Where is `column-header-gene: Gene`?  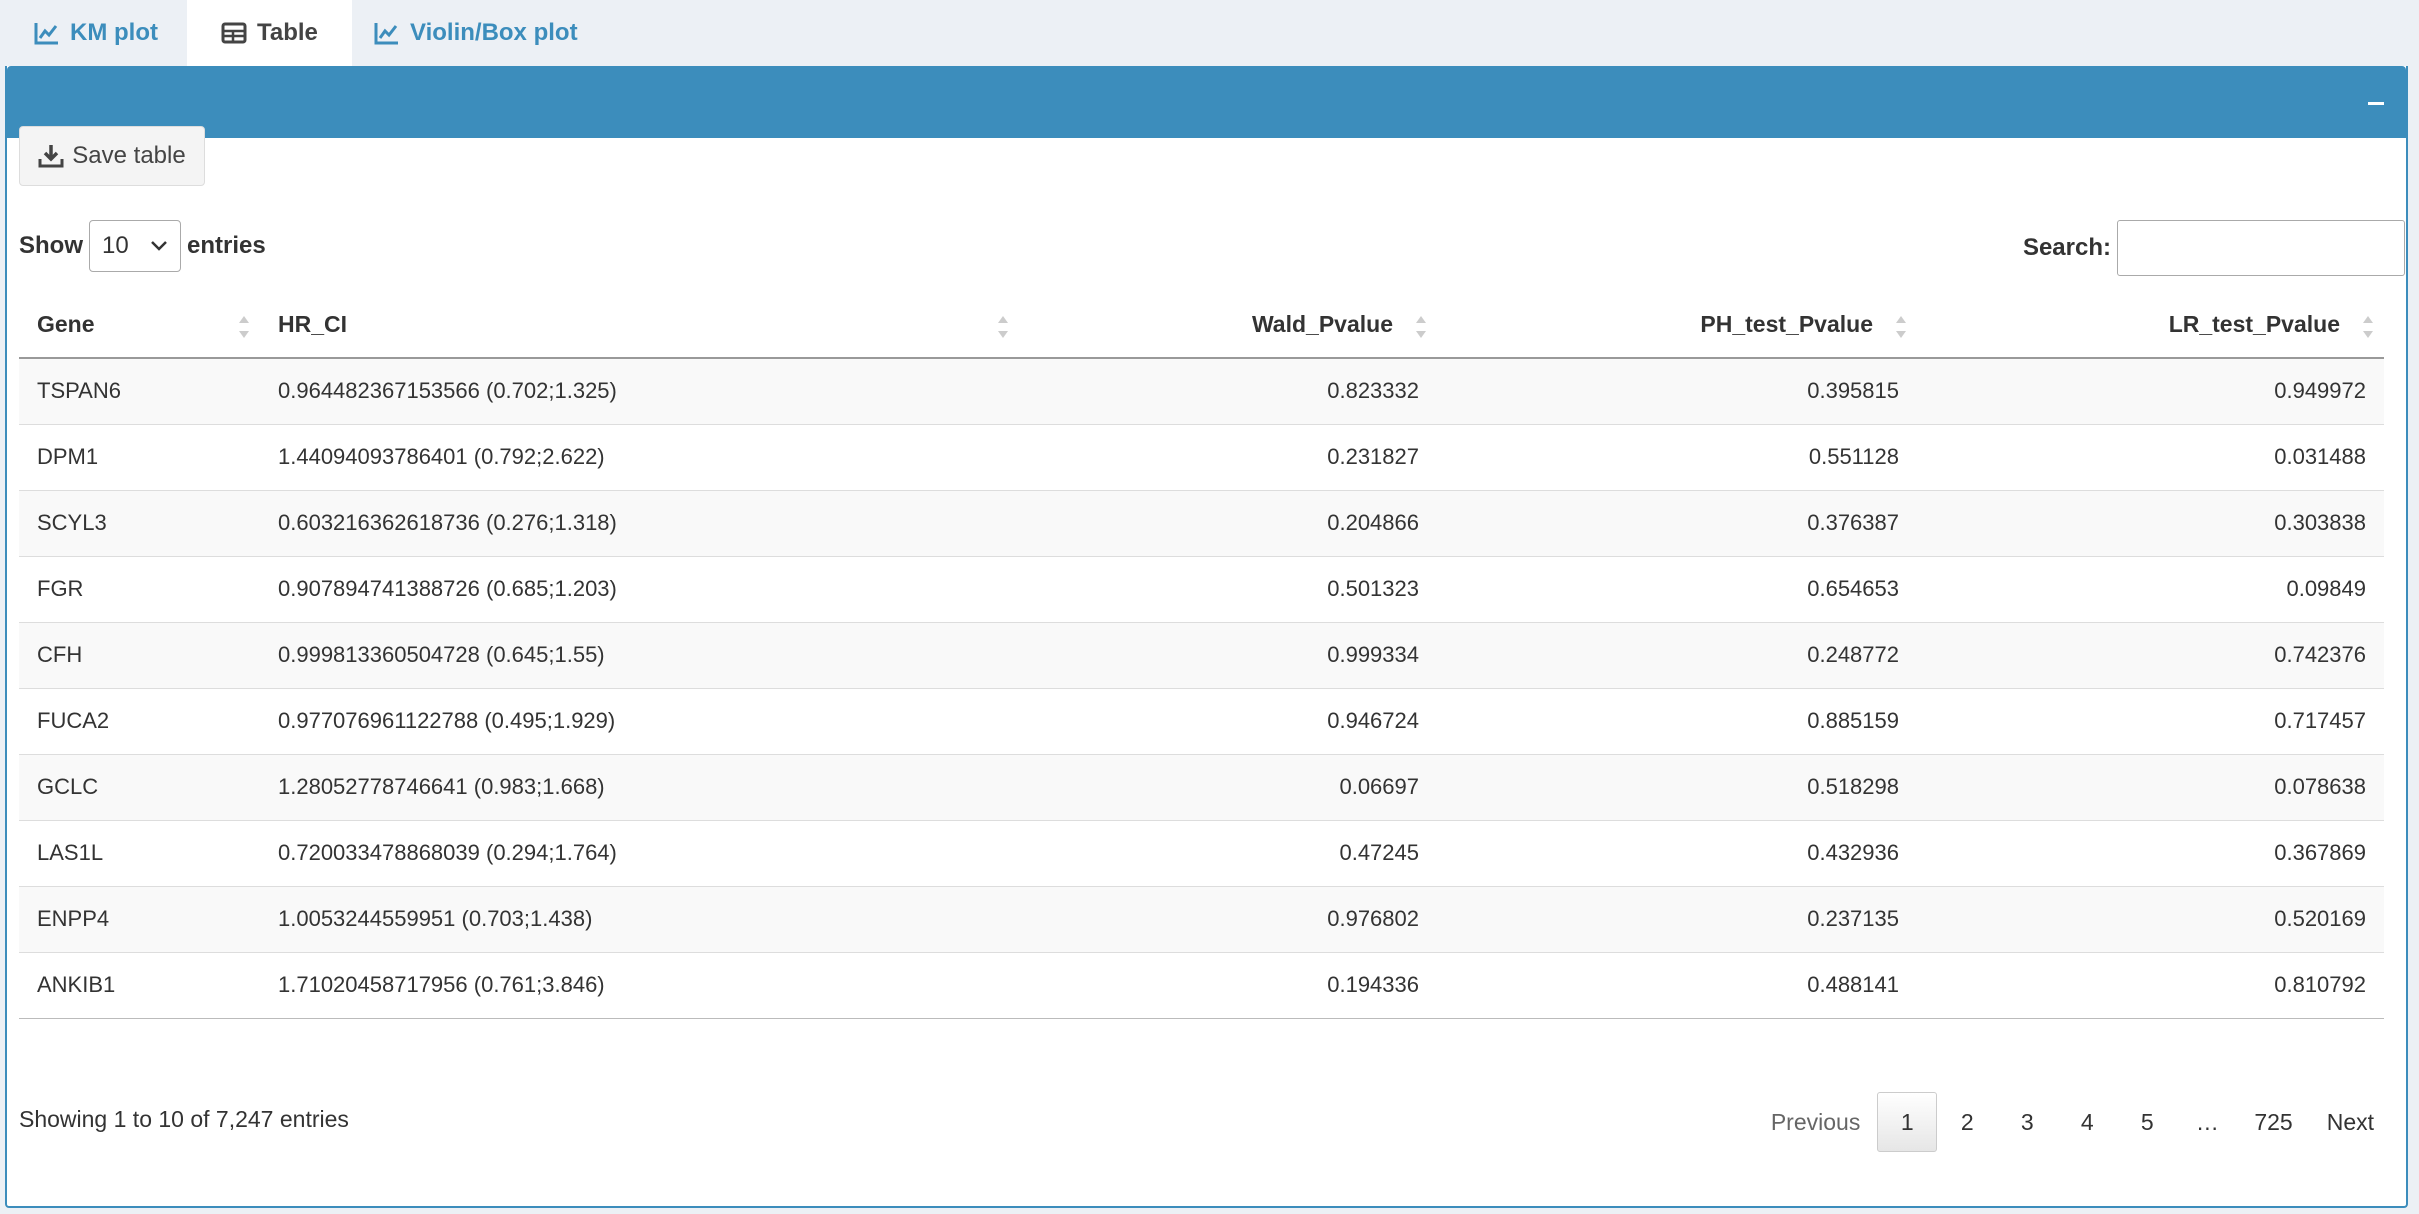 column-header-gene: Gene is located at coordinates (139, 325).